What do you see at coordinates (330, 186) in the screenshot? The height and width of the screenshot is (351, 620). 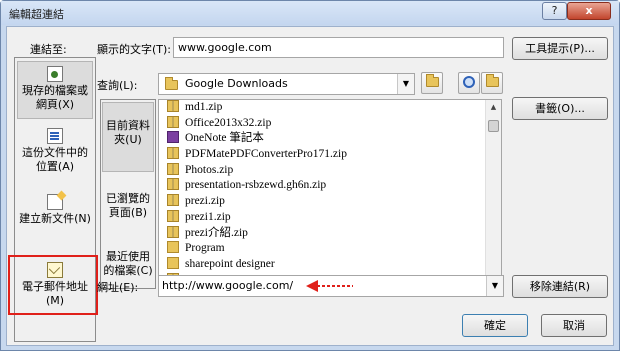 I see `file-list-item: presentation-rsbzewd.gh6n.zip` at bounding box center [330, 186].